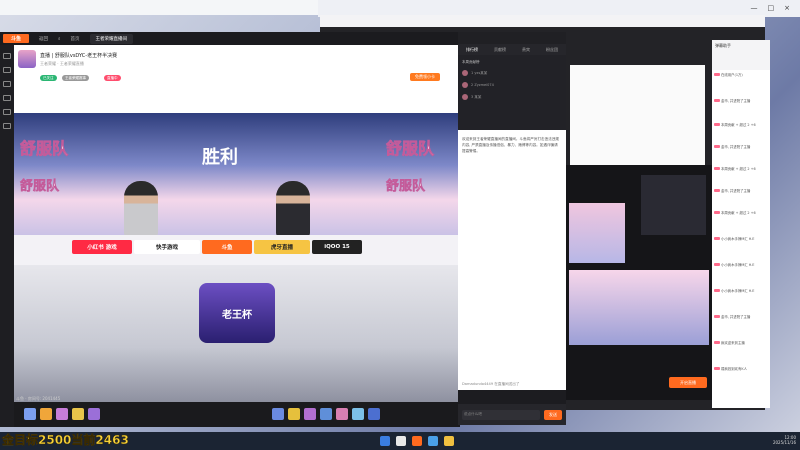  I want to click on team-name-right: 舒服队, so click(410, 149).